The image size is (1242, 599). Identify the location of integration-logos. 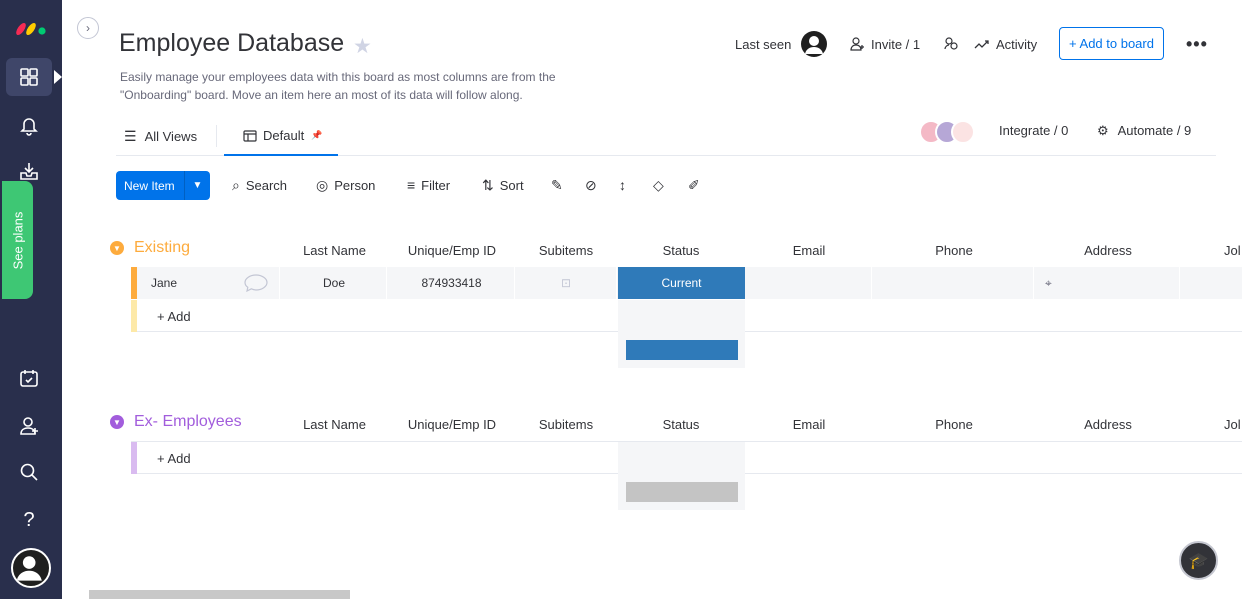
(947, 132).